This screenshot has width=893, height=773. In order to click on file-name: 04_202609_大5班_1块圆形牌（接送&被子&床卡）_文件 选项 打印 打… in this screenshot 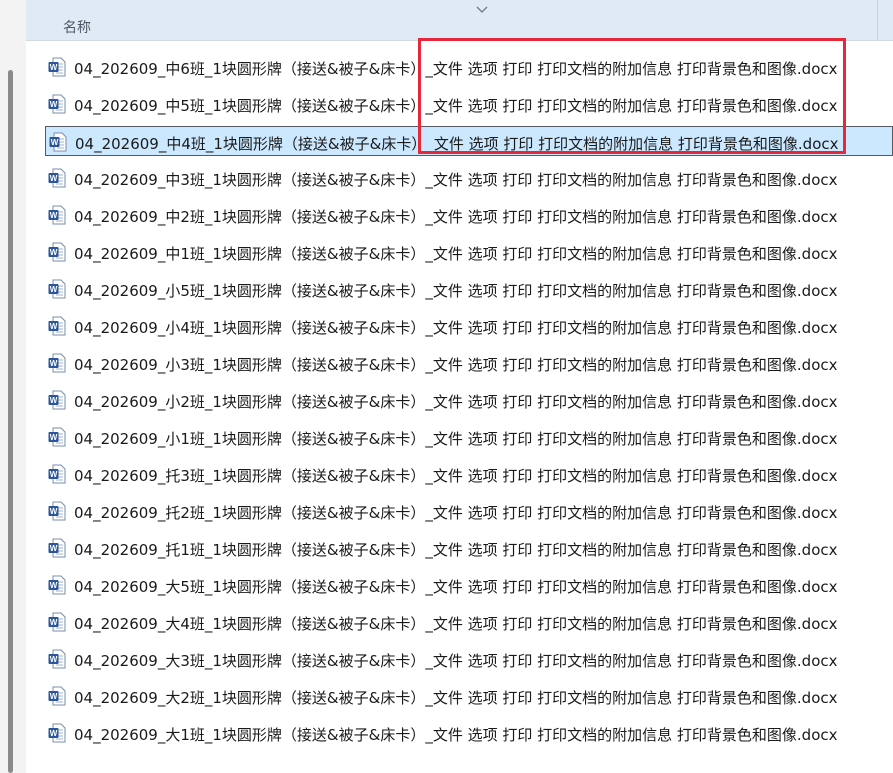, I will do `click(456, 587)`.